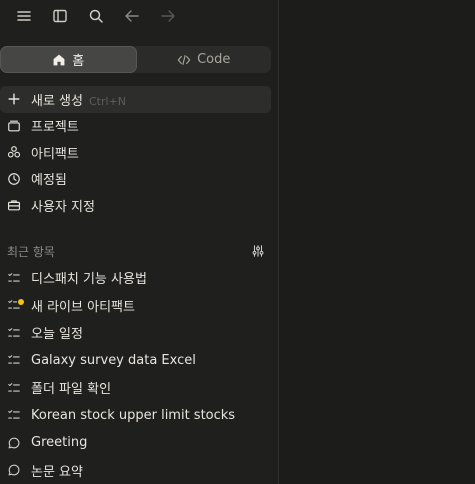 Image resolution: width=475 pixels, height=484 pixels. I want to click on list-item-label: Korean stock upper limit stocks, so click(133, 415).